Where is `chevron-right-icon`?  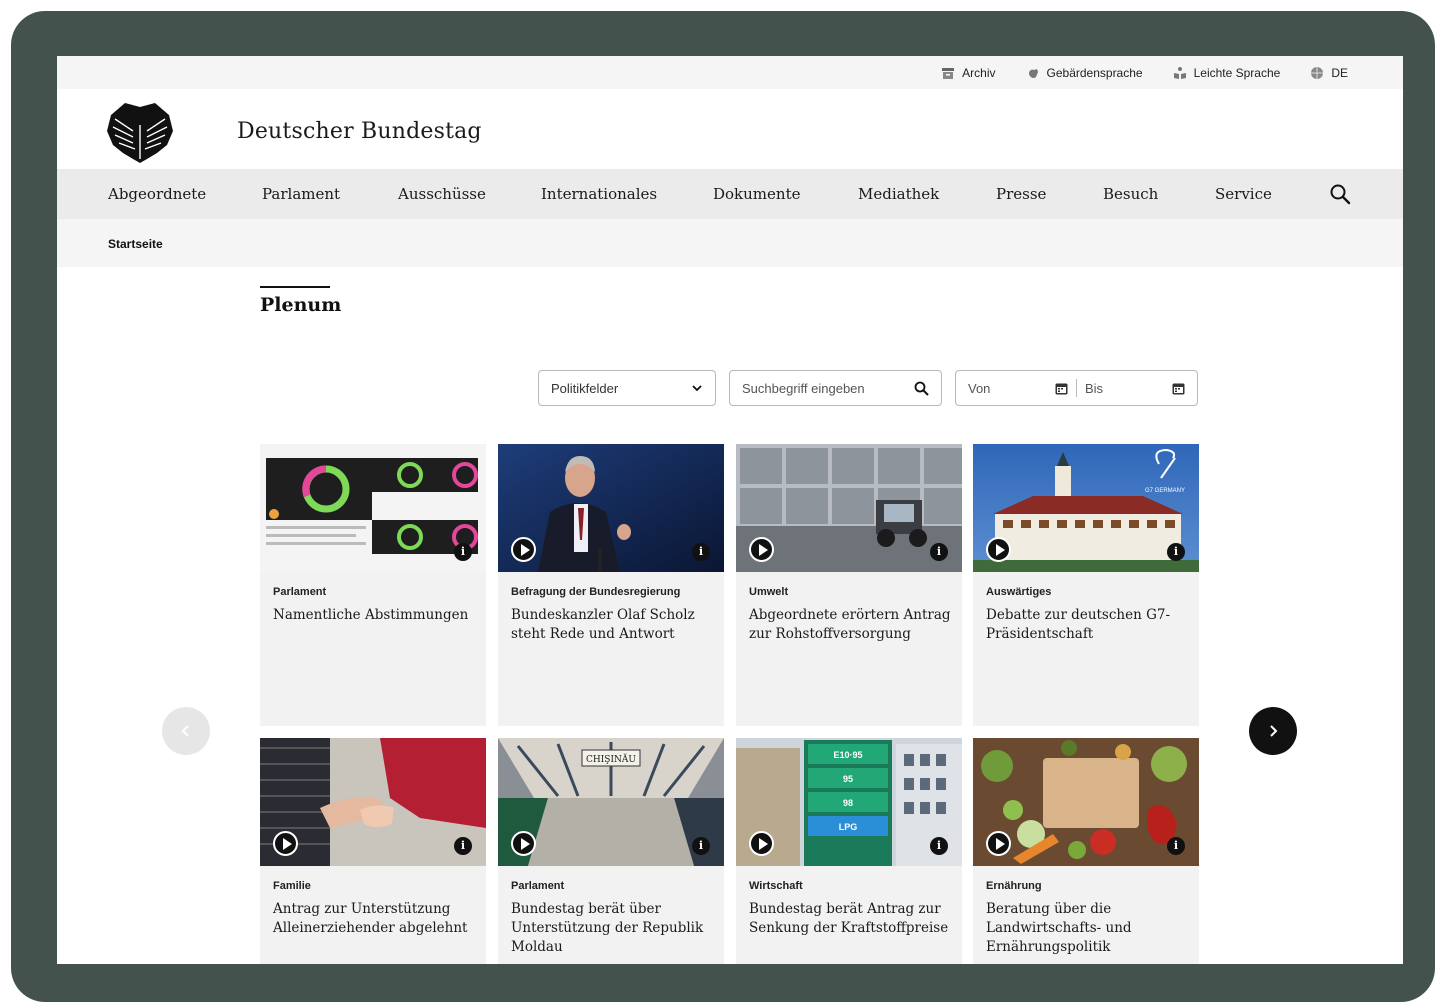 chevron-right-icon is located at coordinates (1274, 731).